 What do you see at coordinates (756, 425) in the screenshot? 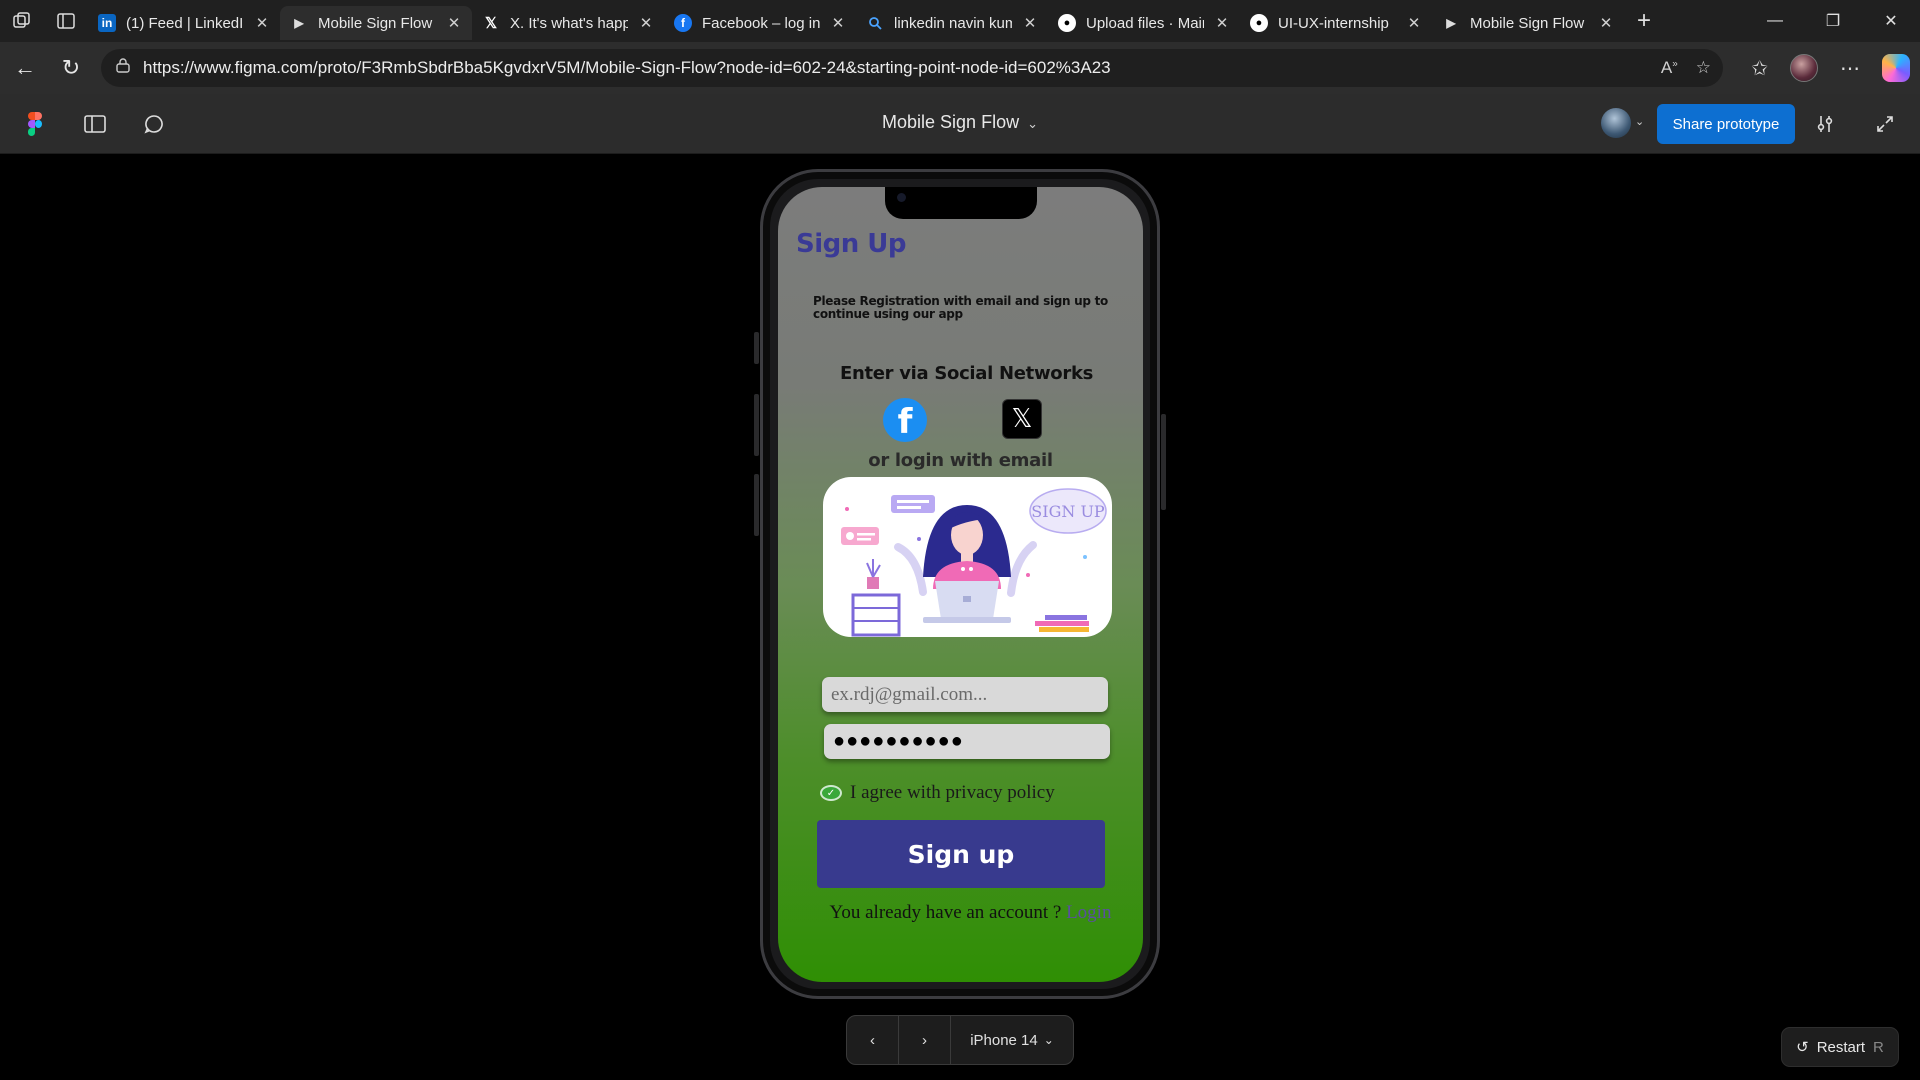
I see `phone-volume-up` at bounding box center [756, 425].